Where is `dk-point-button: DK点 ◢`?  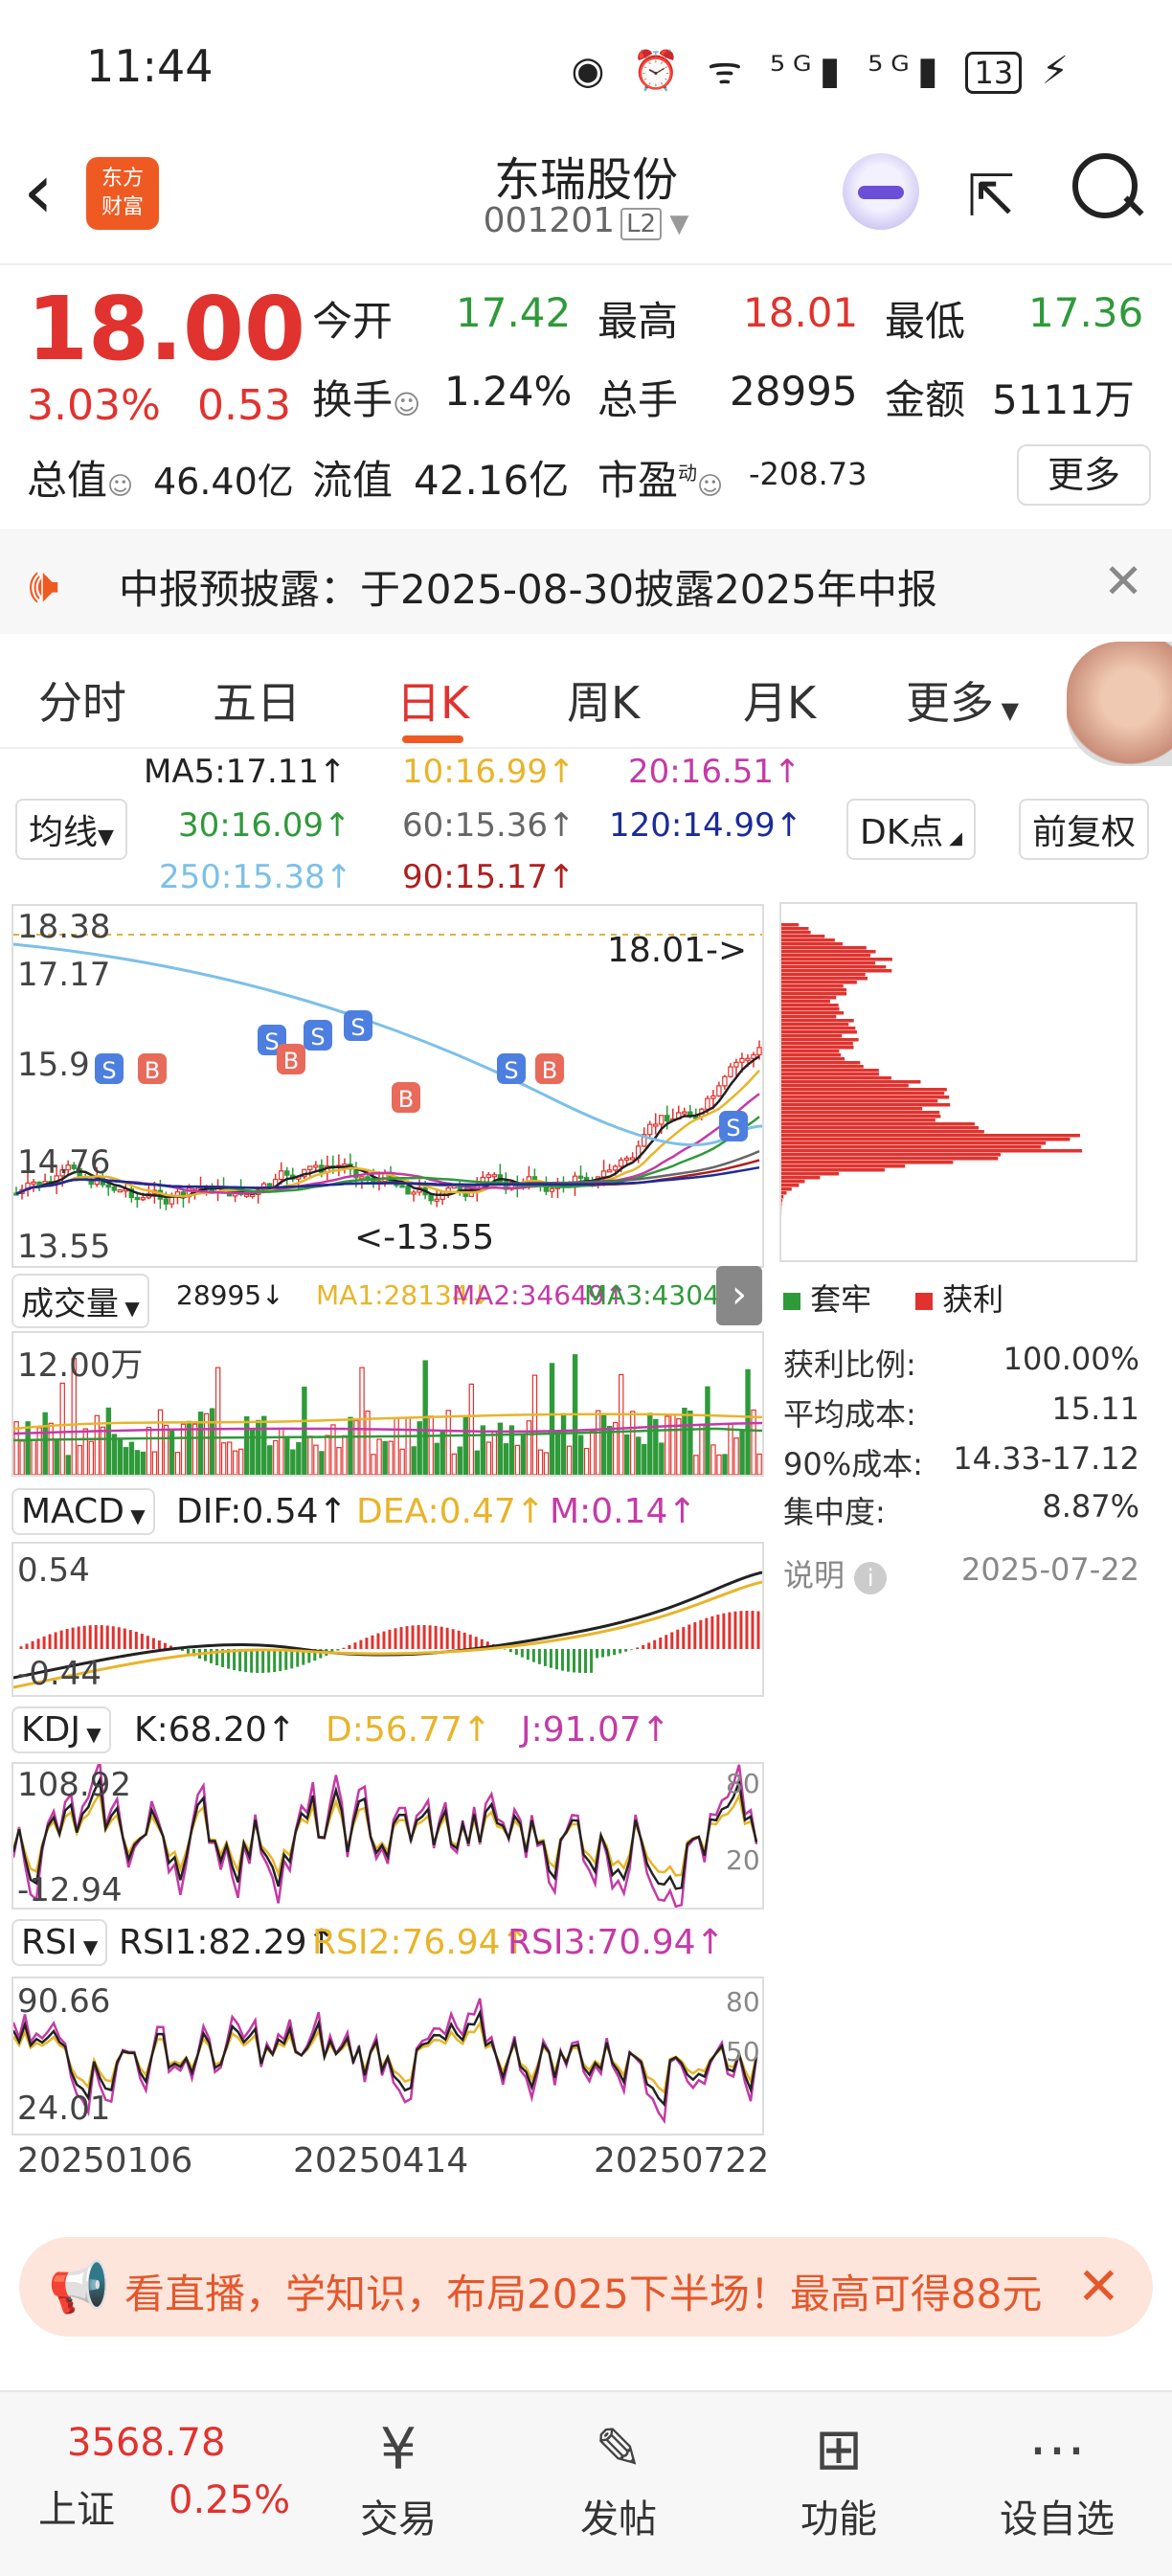 dk-point-button: DK点 ◢ is located at coordinates (911, 829).